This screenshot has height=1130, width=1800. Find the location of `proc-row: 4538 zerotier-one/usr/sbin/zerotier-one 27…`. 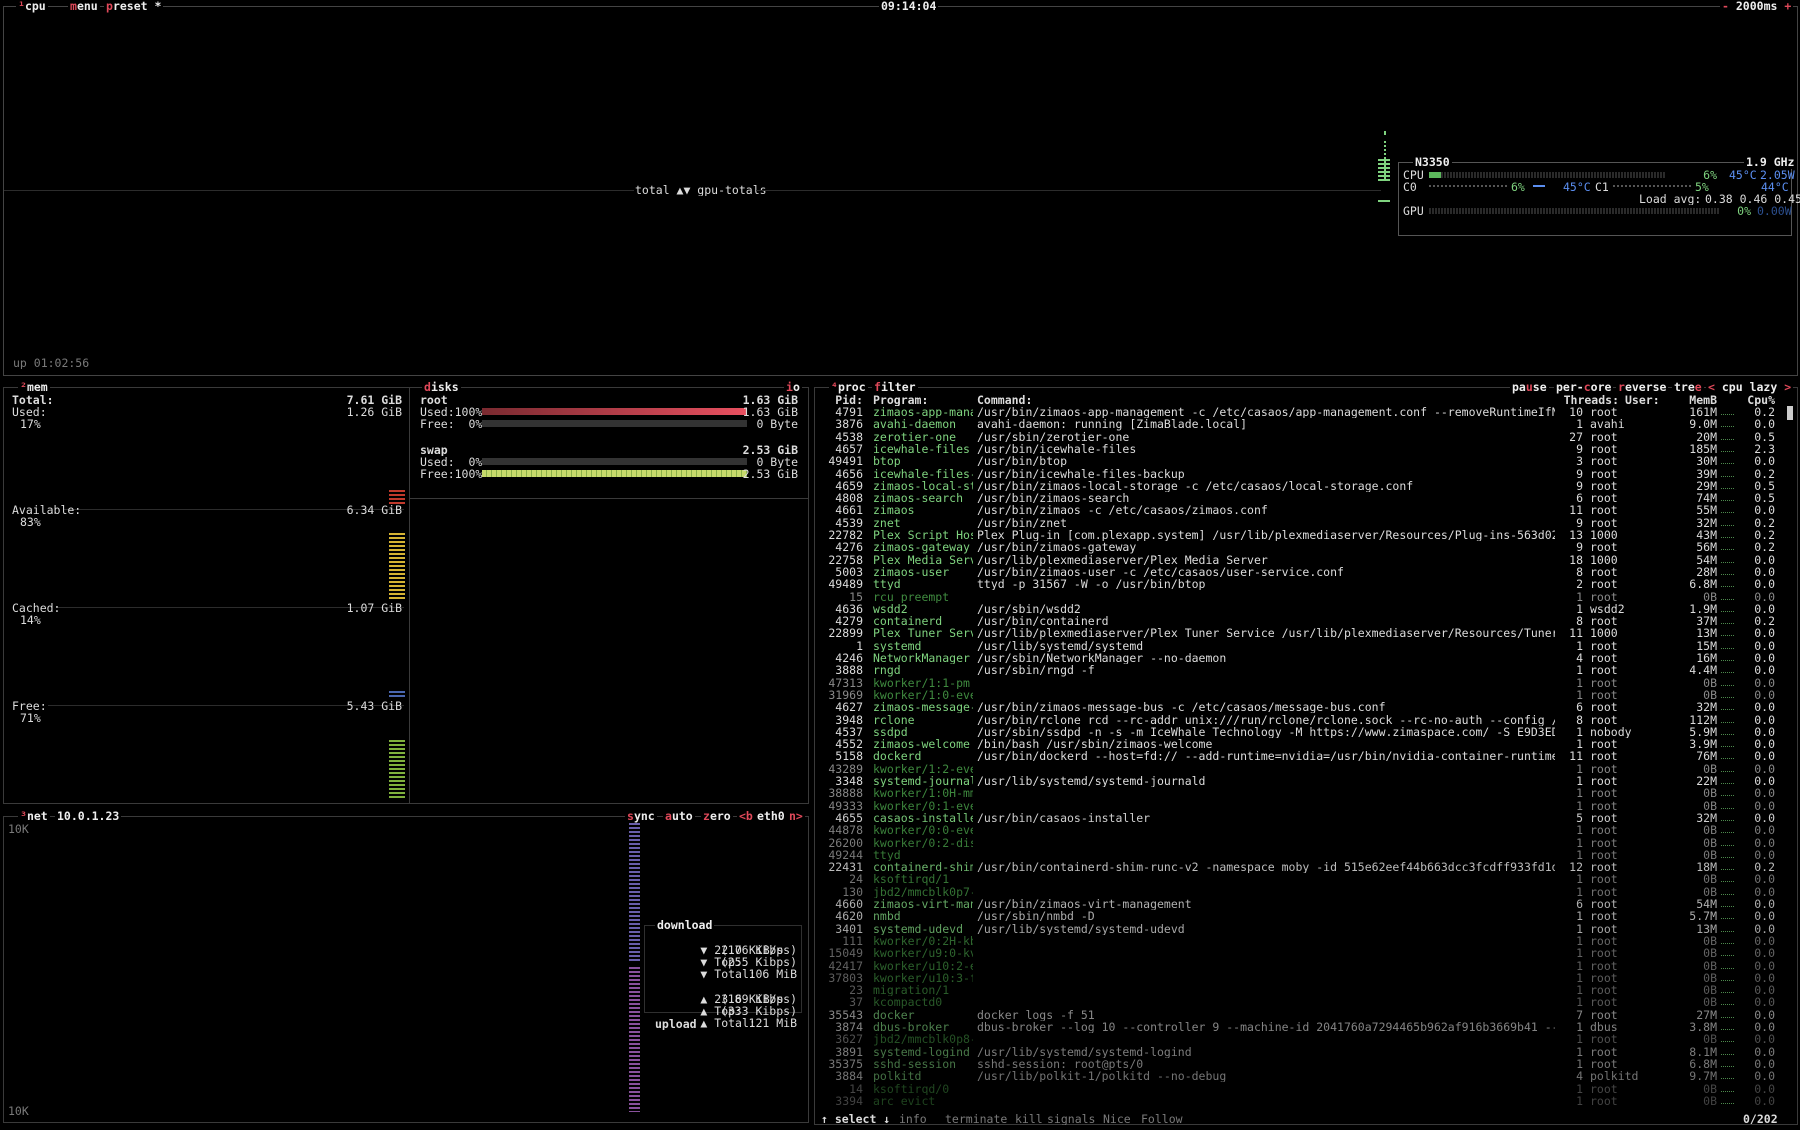

proc-row: 4538 zerotier-one/usr/sbin/zerotier-one 27… is located at coordinates (1305, 437).